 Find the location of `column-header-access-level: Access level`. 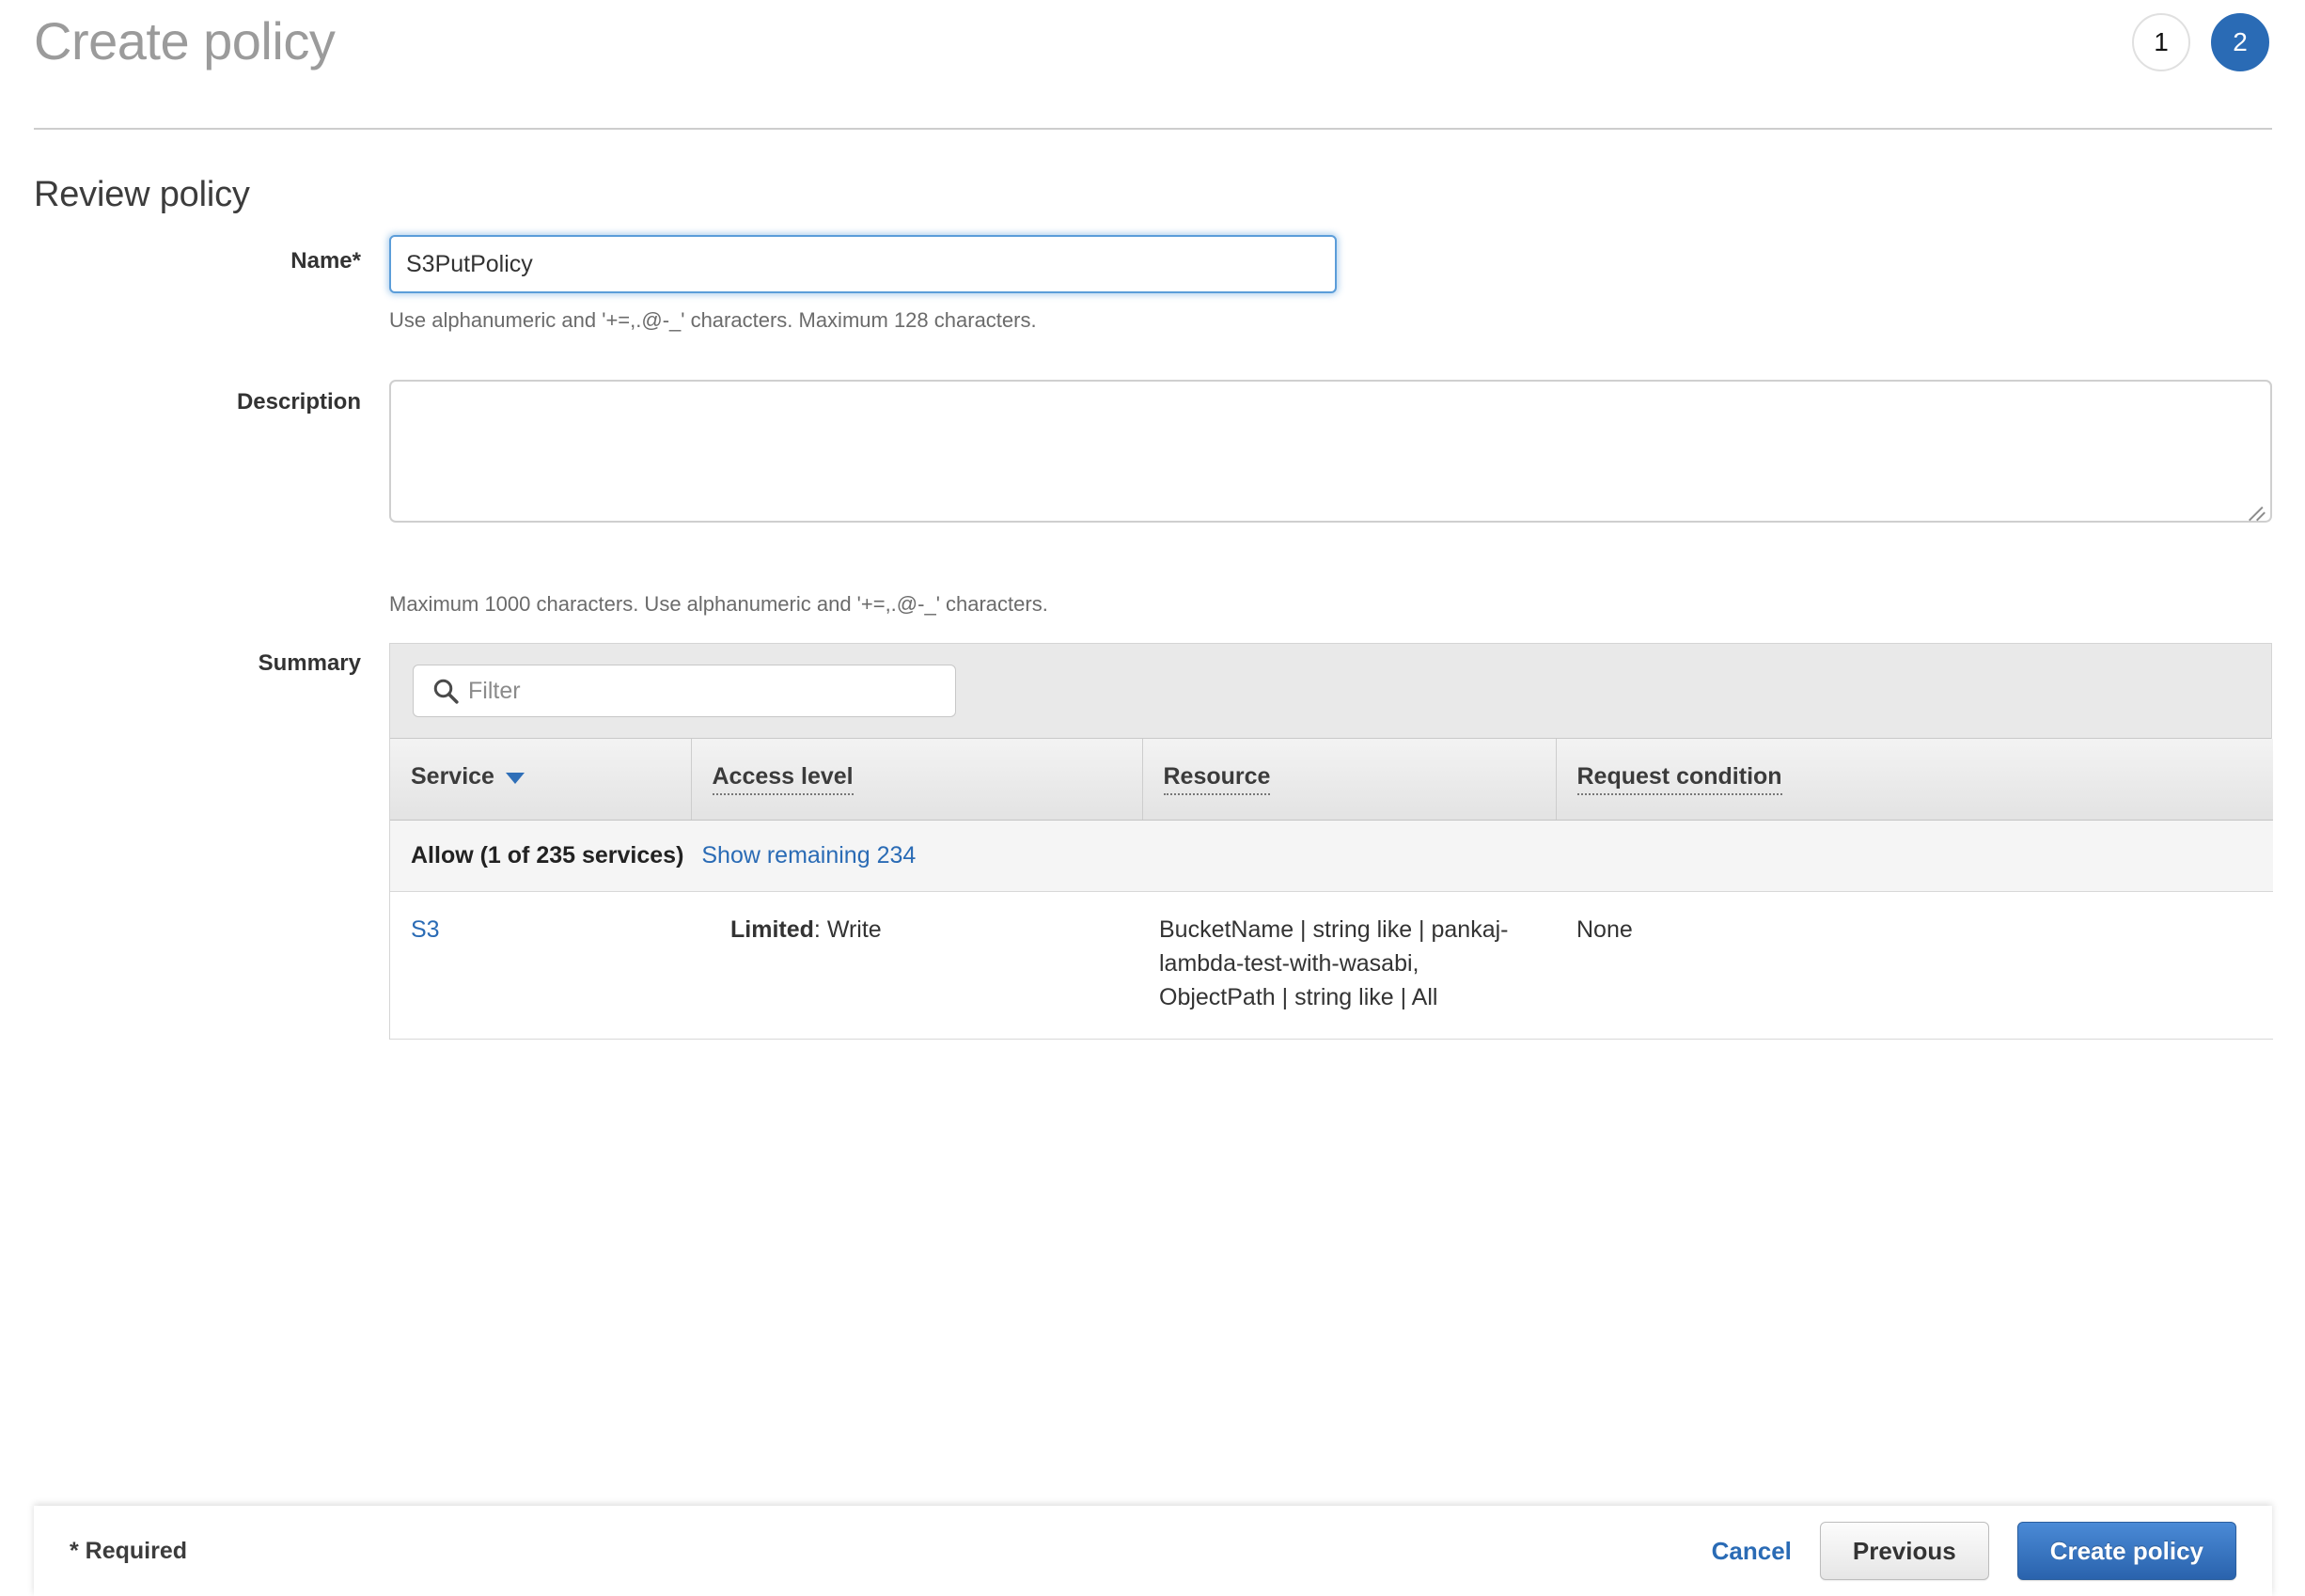

column-header-access-level: Access level is located at coordinates (917, 780).